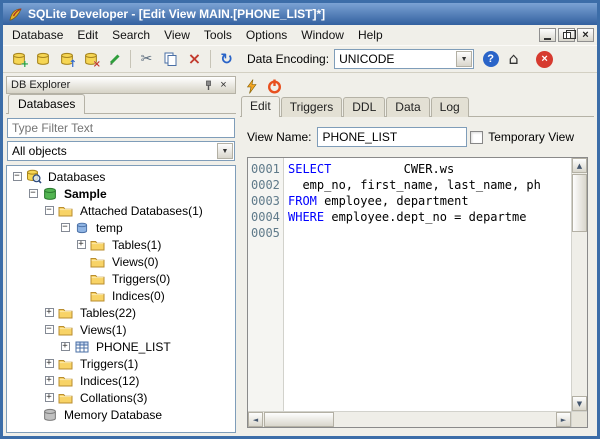 Image resolution: width=600 pixels, height=439 pixels. What do you see at coordinates (42, 59) in the screenshot?
I see `open-database-icon` at bounding box center [42, 59].